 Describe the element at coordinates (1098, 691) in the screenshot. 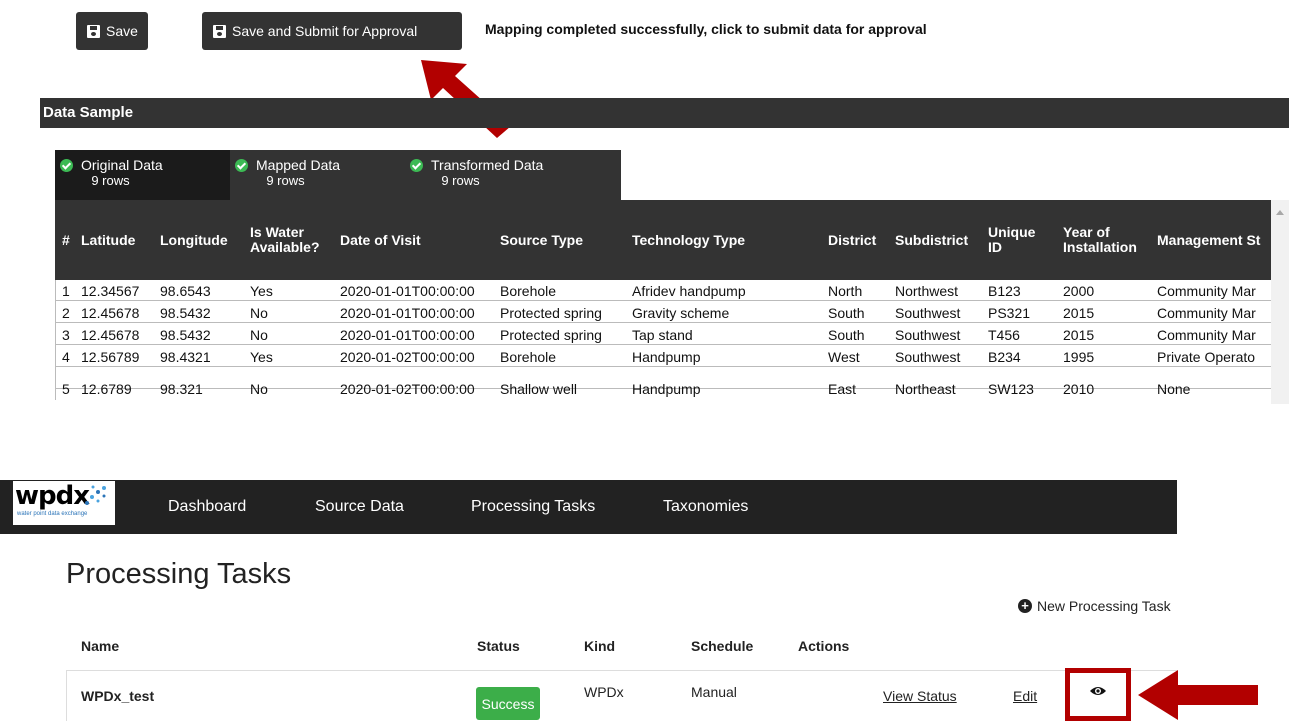

I see `eye-icon` at that location.